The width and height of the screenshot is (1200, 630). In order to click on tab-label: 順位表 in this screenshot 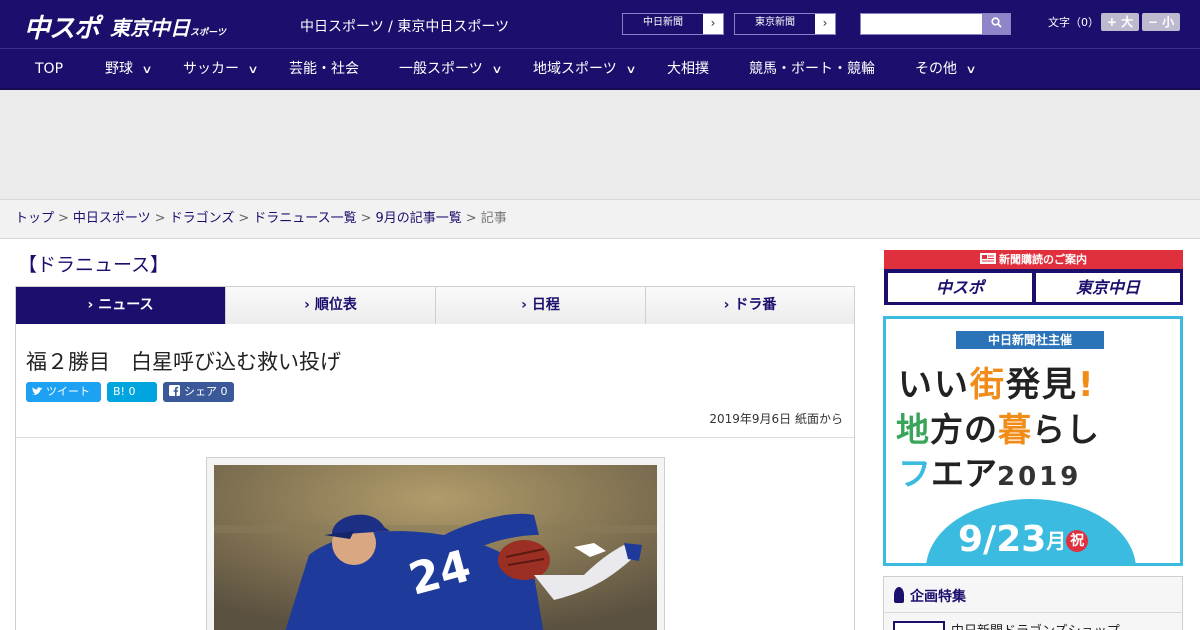, I will do `click(335, 305)`.